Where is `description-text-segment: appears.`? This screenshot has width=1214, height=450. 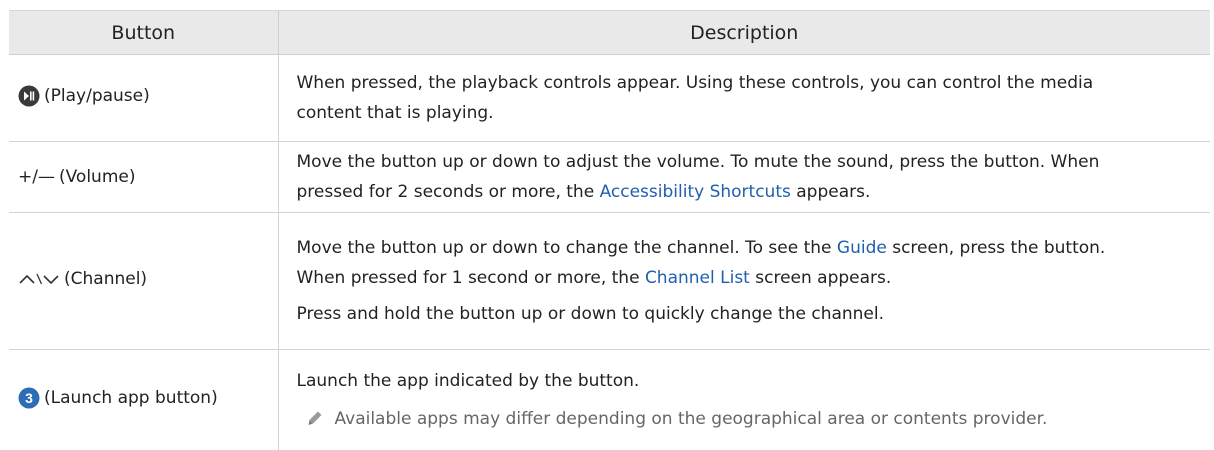 description-text-segment: appears. is located at coordinates (831, 192).